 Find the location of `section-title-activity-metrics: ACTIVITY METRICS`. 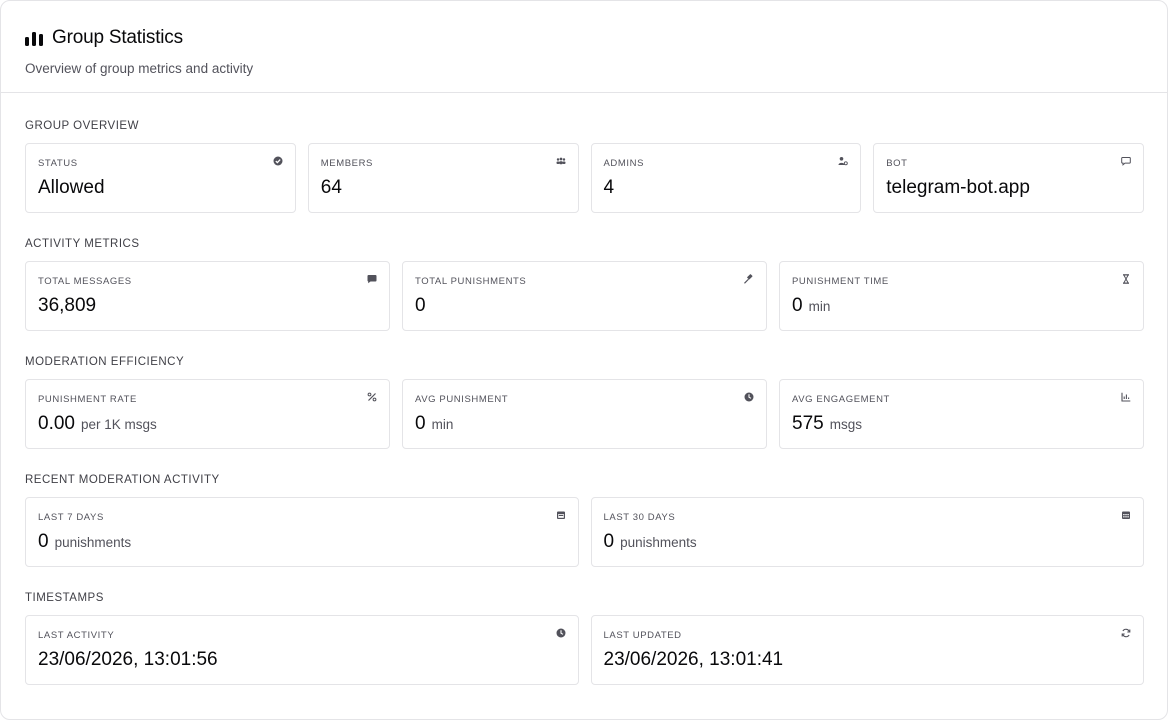

section-title-activity-metrics: ACTIVITY METRICS is located at coordinates (82, 244).